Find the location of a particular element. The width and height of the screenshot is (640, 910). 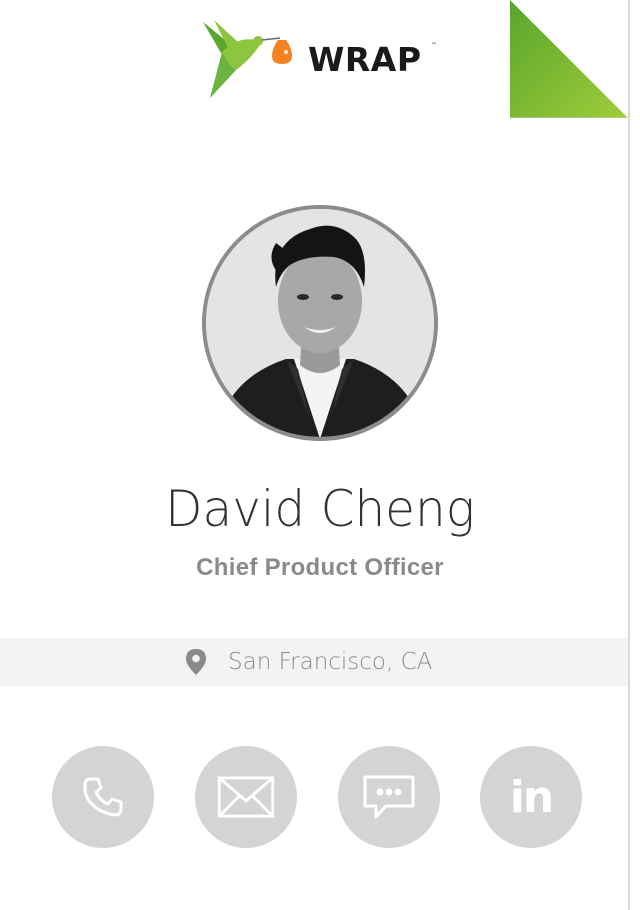

email-button is located at coordinates (246, 797).